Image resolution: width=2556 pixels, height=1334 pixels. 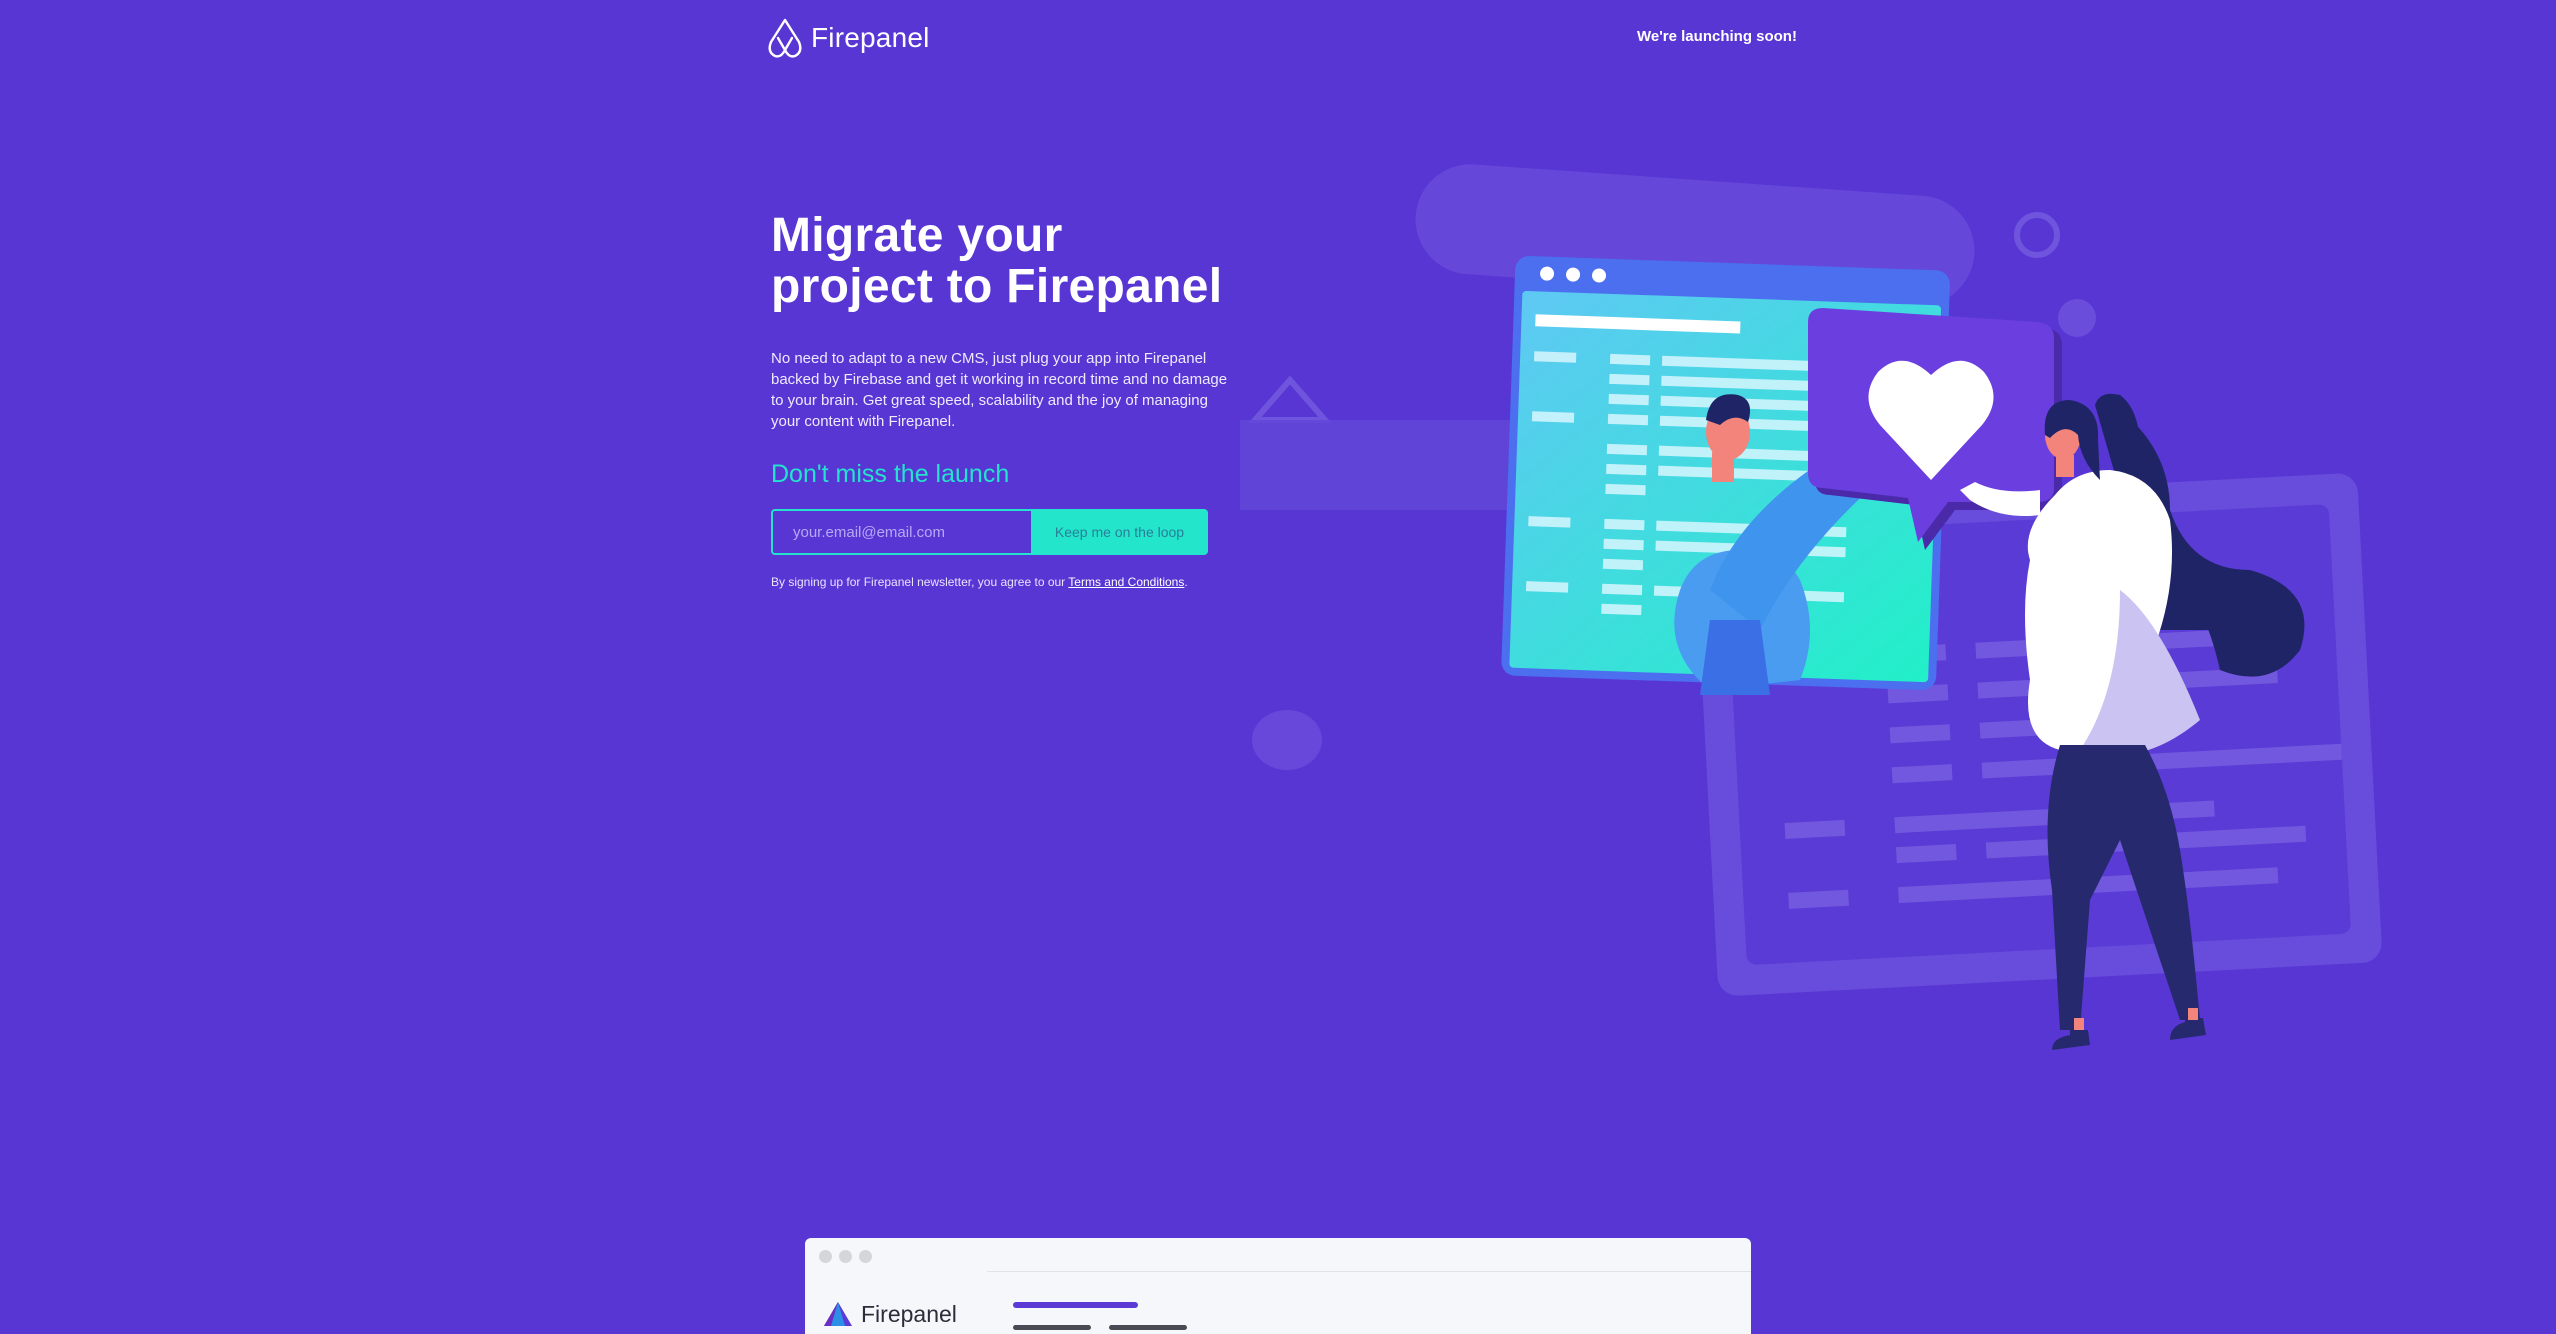 What do you see at coordinates (1119, 532) in the screenshot?
I see `keep-me-on-the-loop-button: Keep me on the loop` at bounding box center [1119, 532].